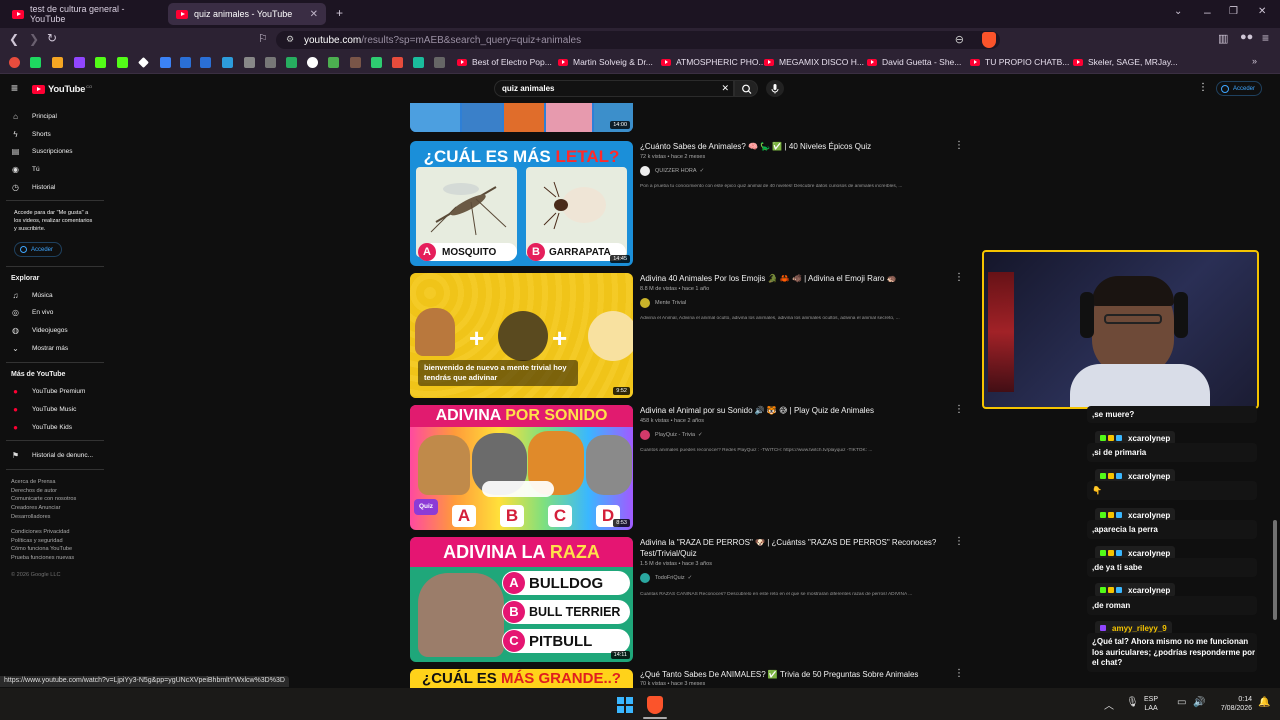 This screenshot has height=720, width=1280. What do you see at coordinates (521, 117) in the screenshot?
I see `video-thumbnail-1: 14:00` at bounding box center [521, 117].